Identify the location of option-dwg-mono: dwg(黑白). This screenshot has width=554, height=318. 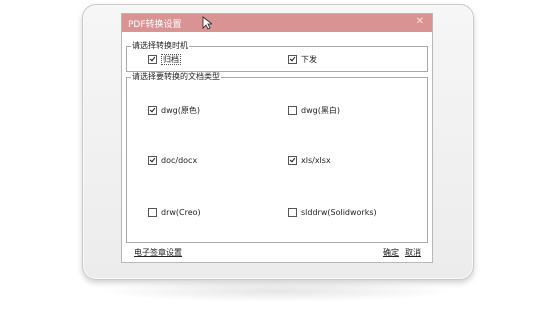
(314, 110).